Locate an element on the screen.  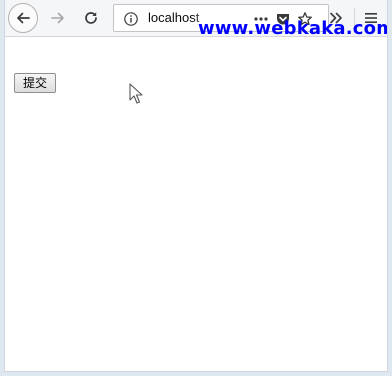
info-icon is located at coordinates (131, 19).